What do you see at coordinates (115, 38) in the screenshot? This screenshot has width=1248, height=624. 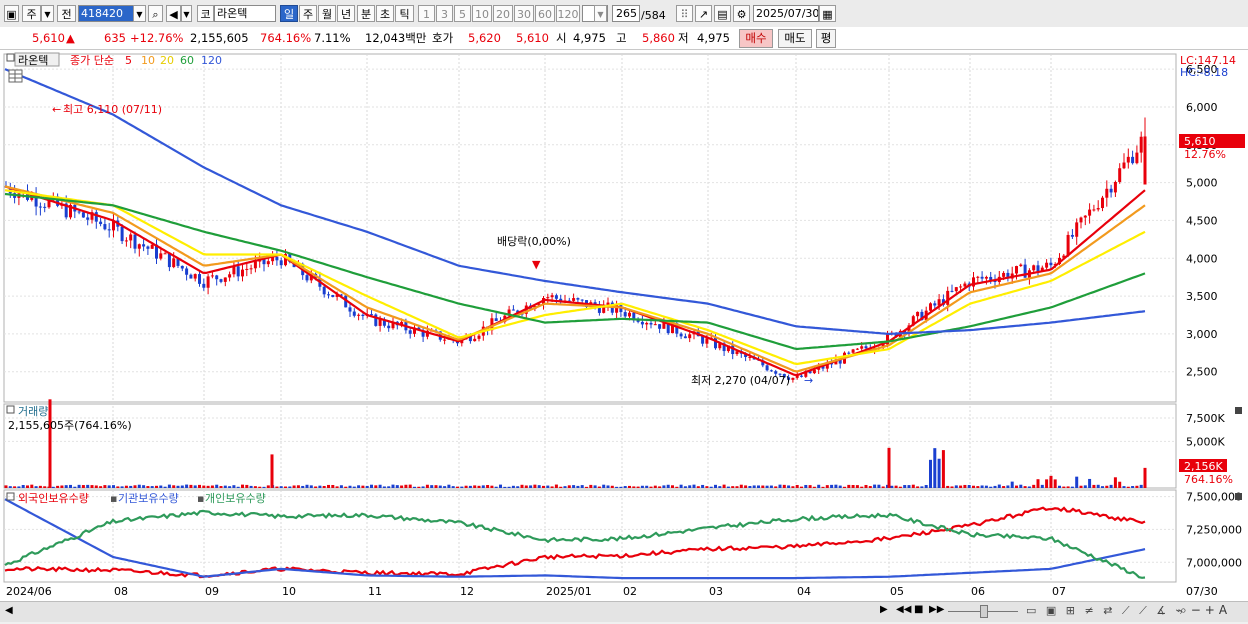 I see `change-amount: 635` at bounding box center [115, 38].